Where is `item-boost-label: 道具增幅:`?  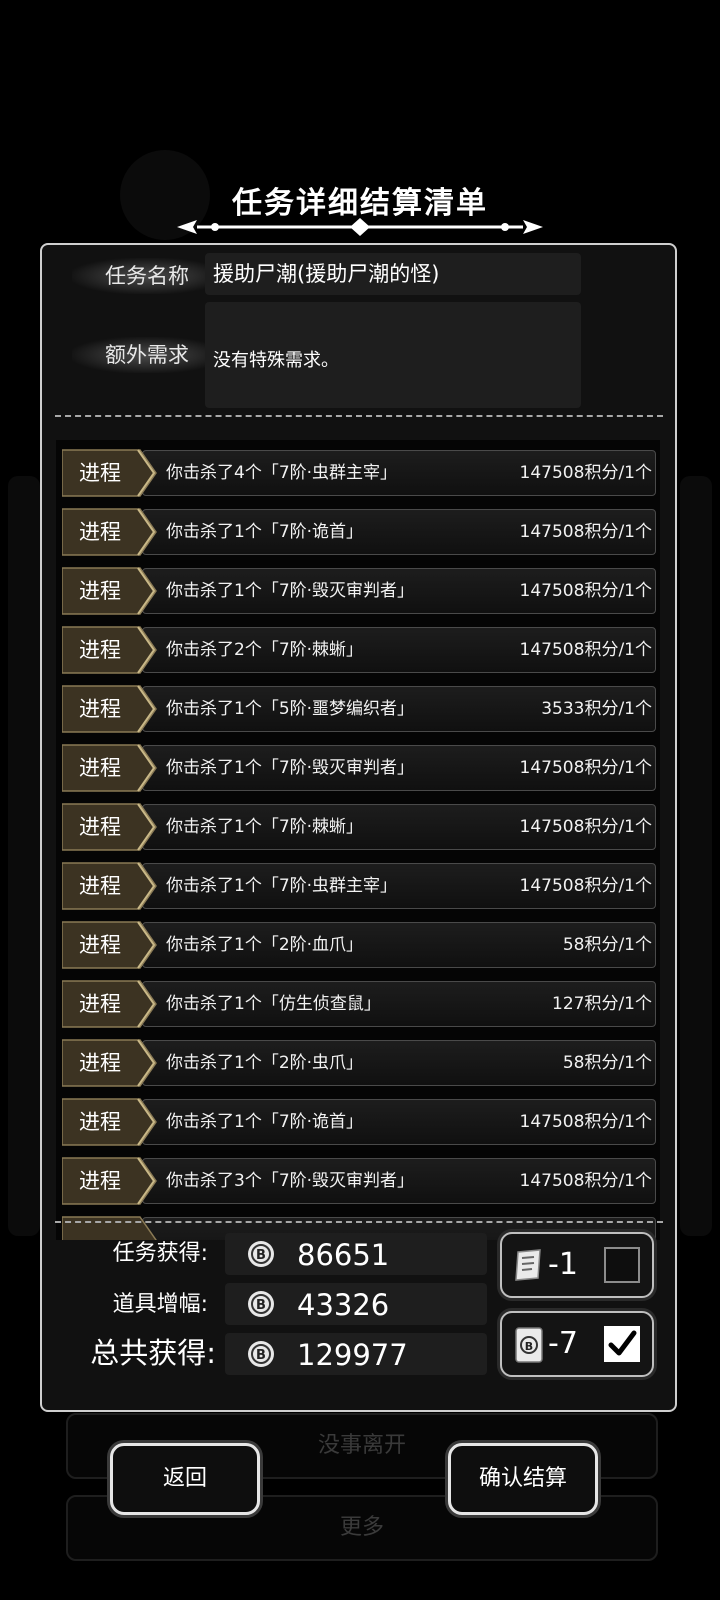 item-boost-label: 道具增幅: is located at coordinates (160, 1304).